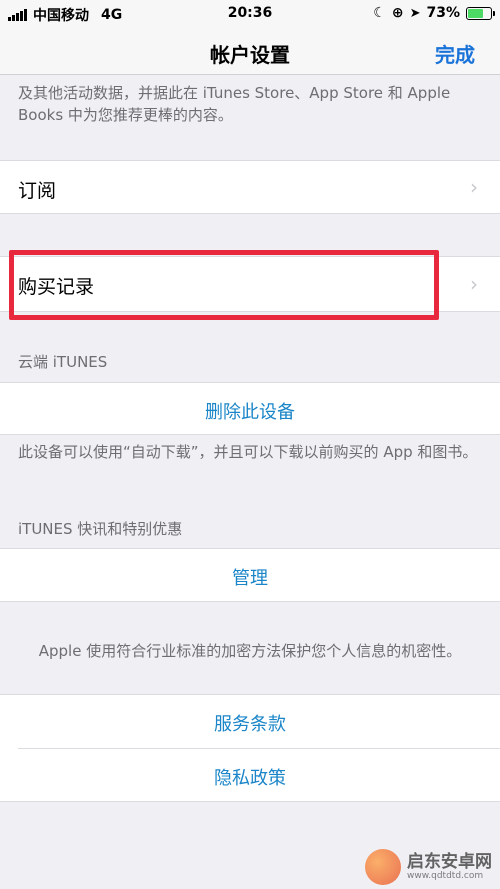 Image resolution: width=500 pixels, height=889 pixels. I want to click on privacy-description: Apple 使用符合行业标准的加密方法保护您个人信息的机密性。, so click(250, 651).